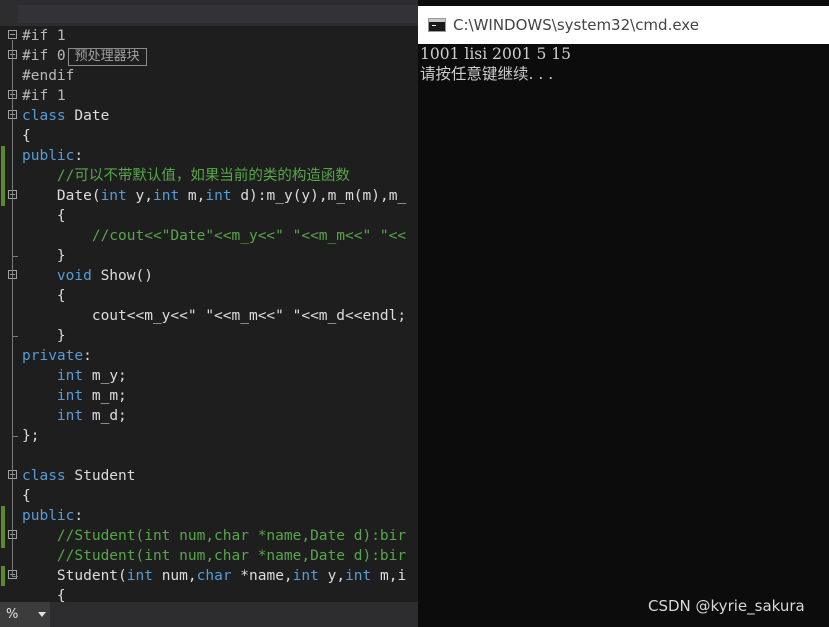  Describe the element at coordinates (61, 196) in the screenshot. I see `code-token: Date(` at that location.